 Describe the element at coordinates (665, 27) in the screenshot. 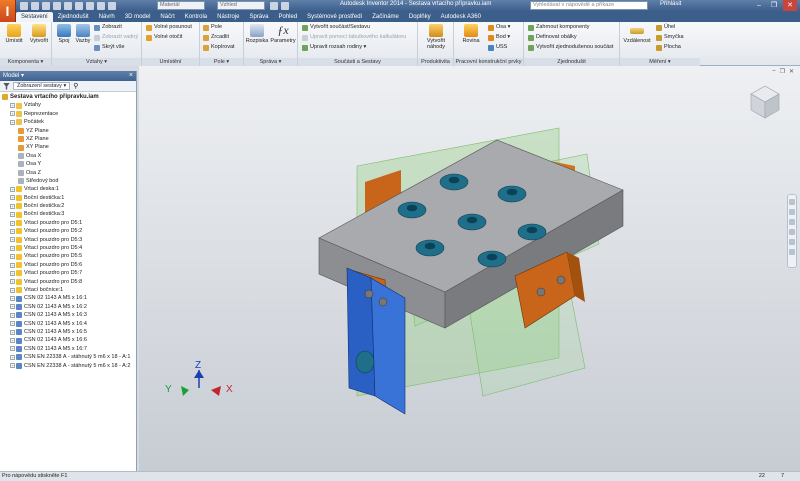

I see `measure-angle-button: Úhel` at that location.